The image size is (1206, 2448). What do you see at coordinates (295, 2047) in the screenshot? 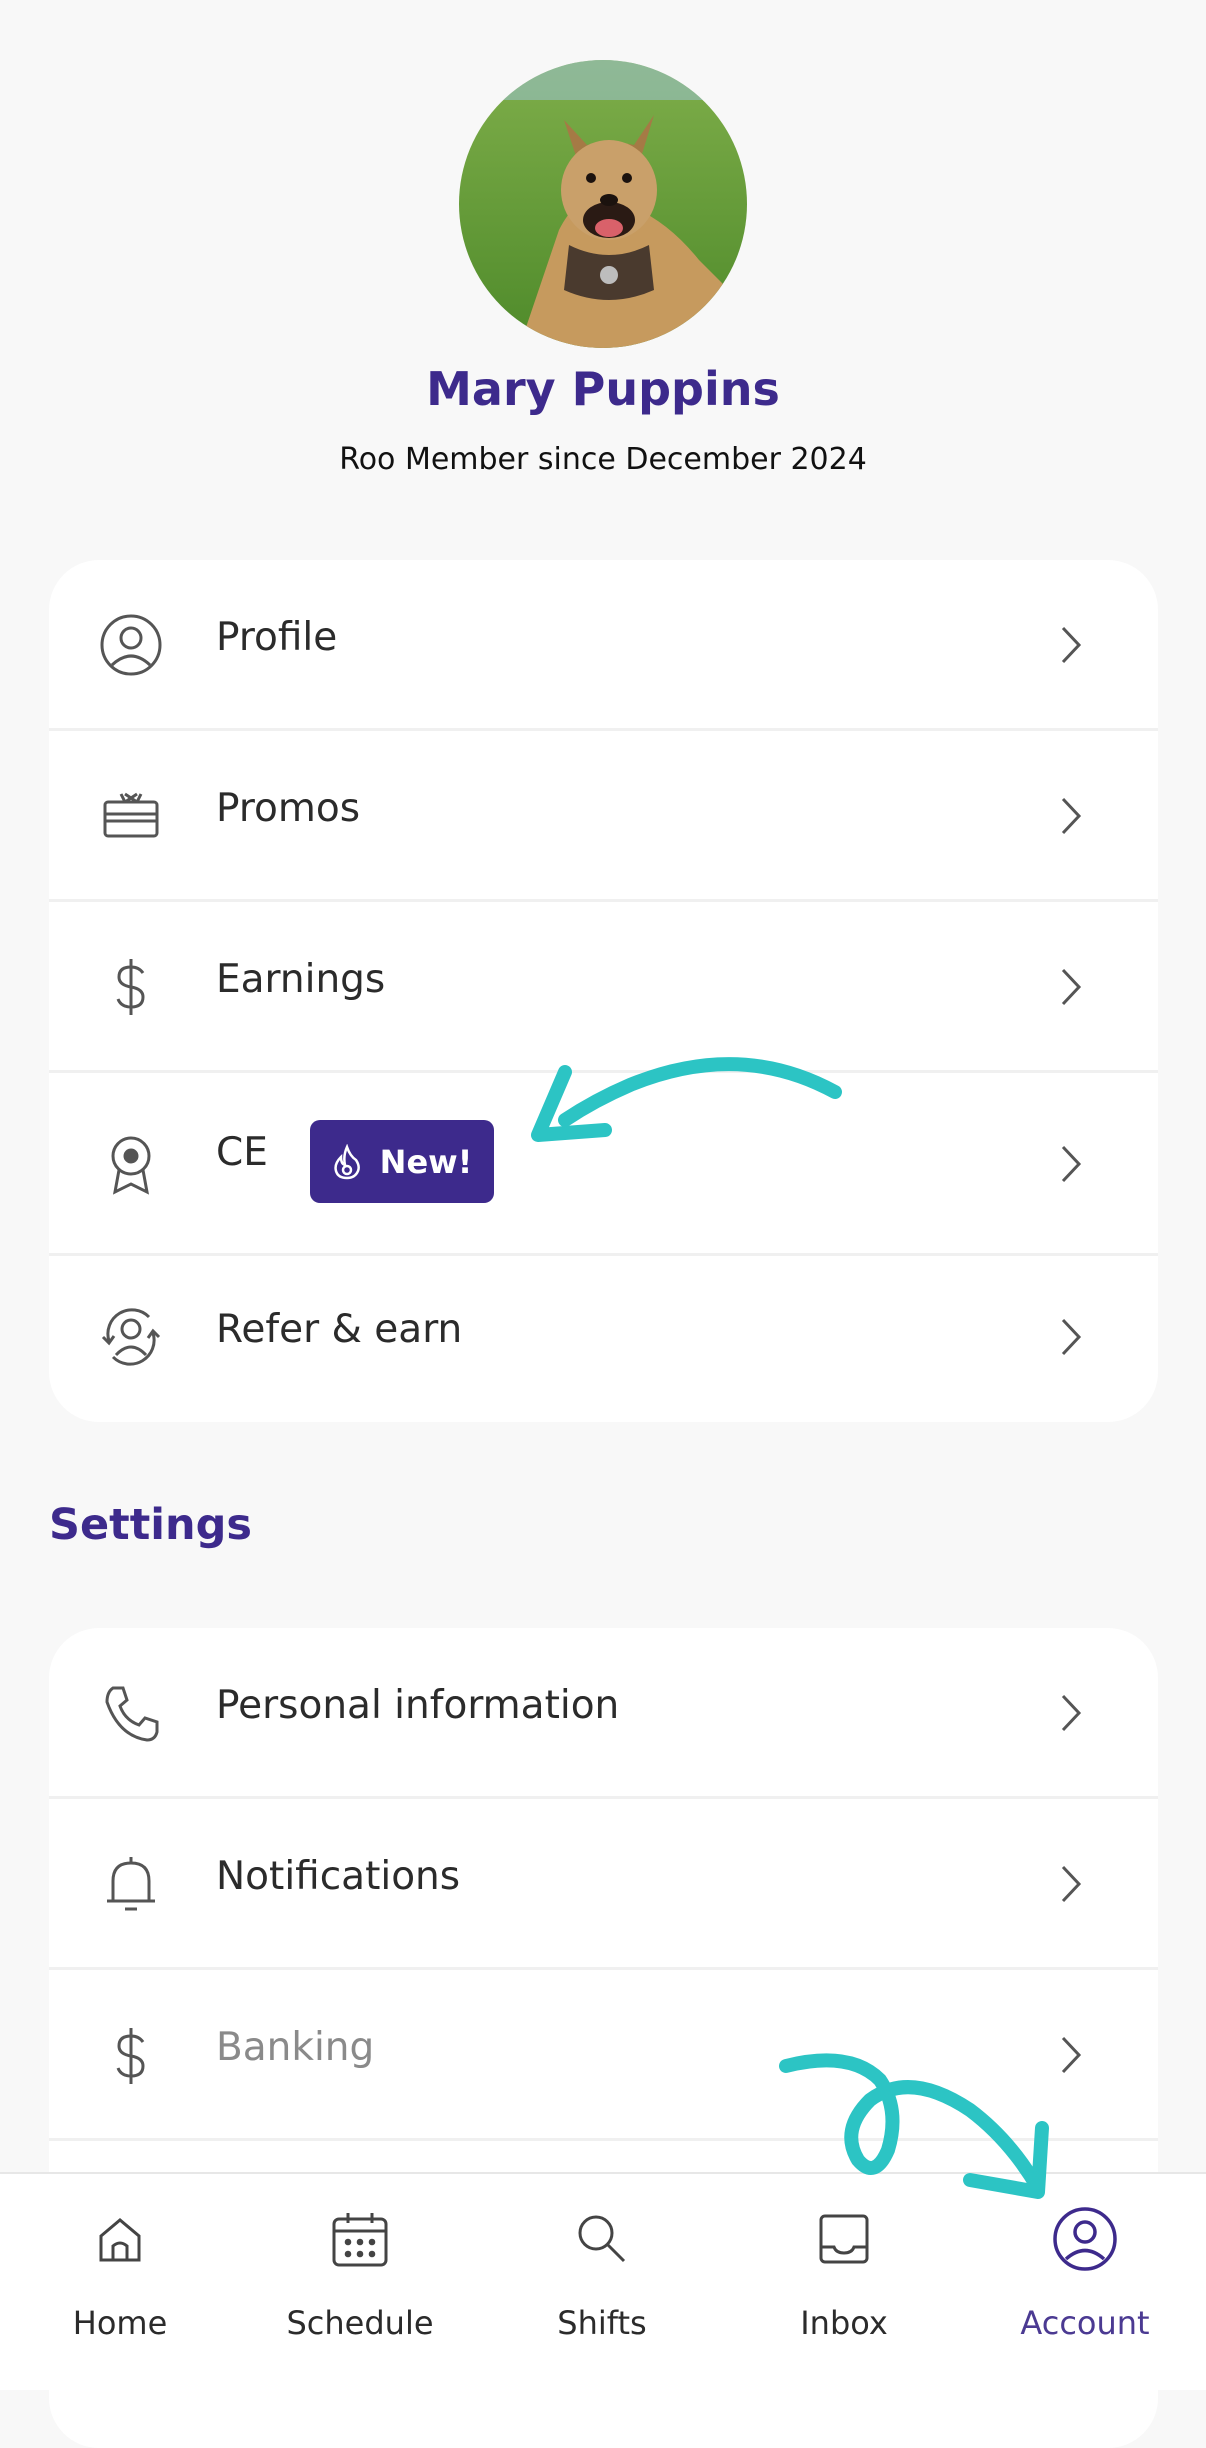
I see `settings-item-label: Banking` at bounding box center [295, 2047].